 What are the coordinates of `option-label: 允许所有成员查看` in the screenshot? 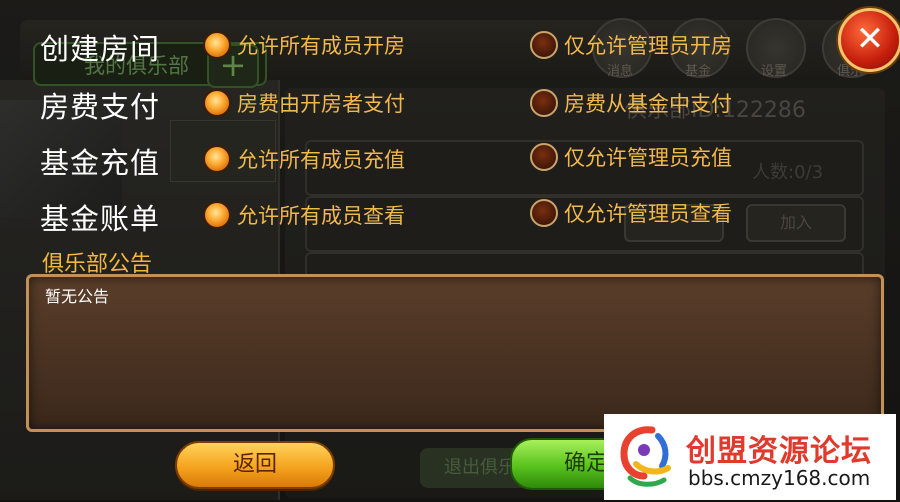 It's located at (321, 216).